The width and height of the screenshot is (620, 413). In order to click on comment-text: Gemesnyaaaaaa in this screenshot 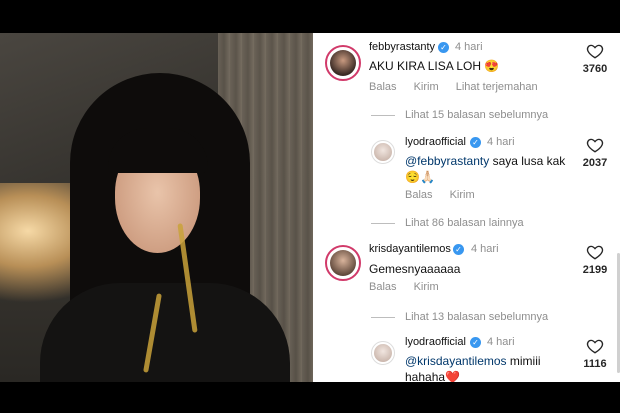, I will do `click(414, 269)`.